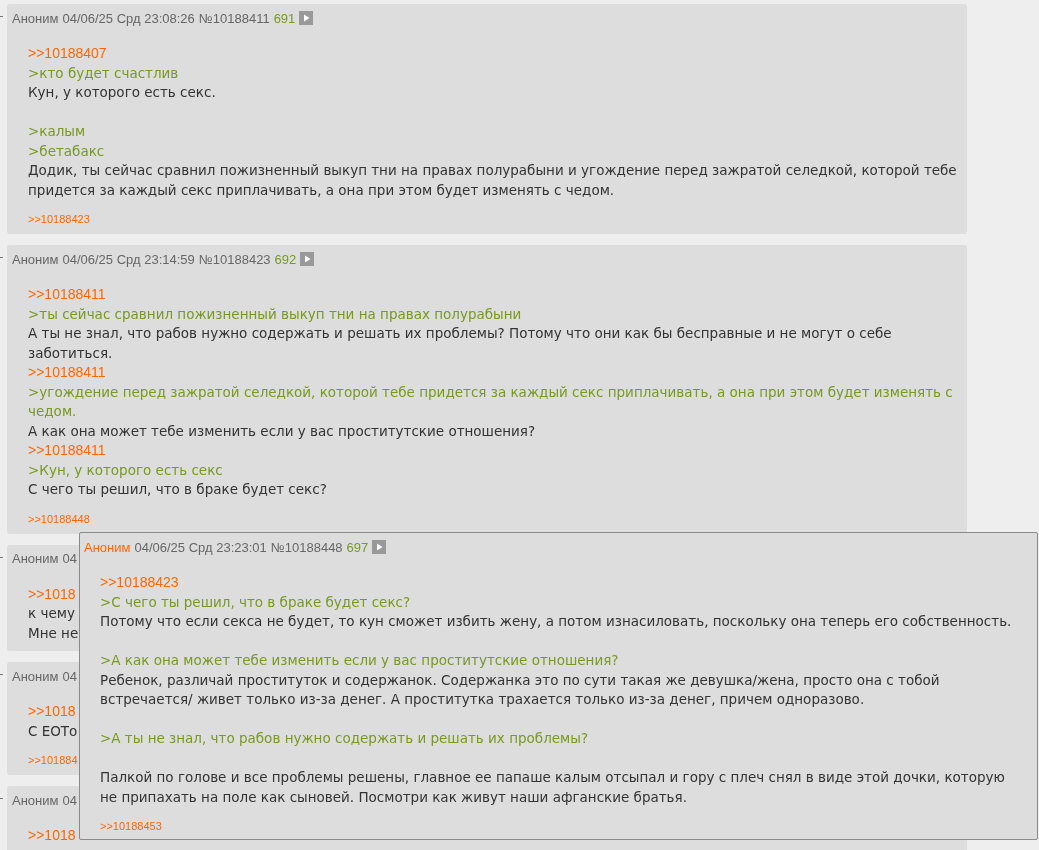 This screenshot has height=850, width=1039. I want to click on post-text: А как она может тебе изменить если у вас проститутские отношения?, so click(282, 430).